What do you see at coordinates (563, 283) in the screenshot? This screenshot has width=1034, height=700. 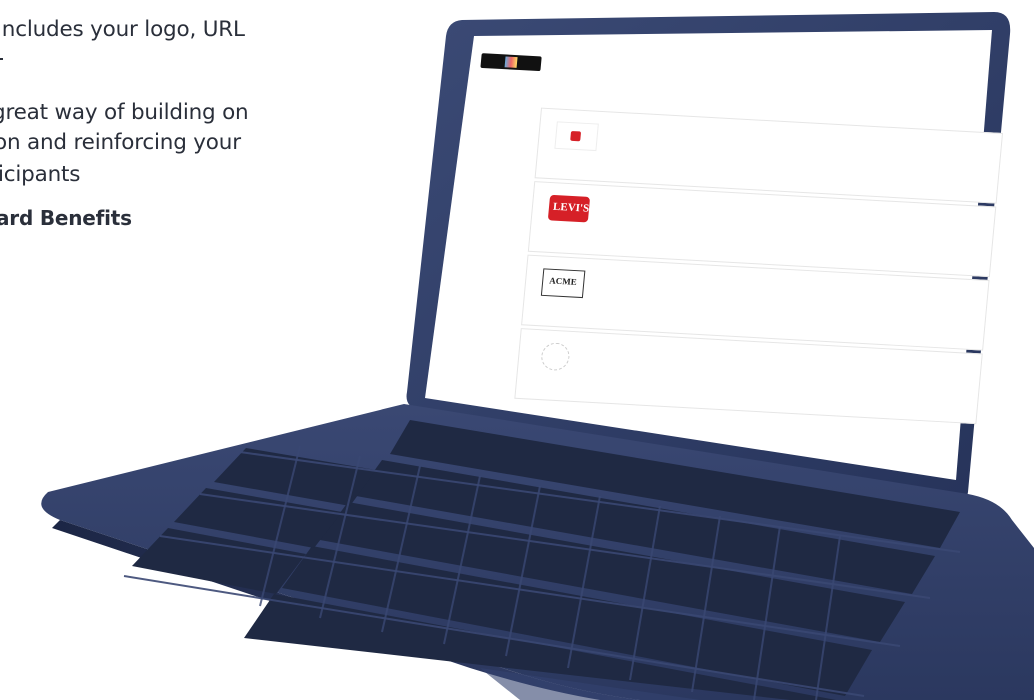 I see `acme-logo: ACME` at bounding box center [563, 283].